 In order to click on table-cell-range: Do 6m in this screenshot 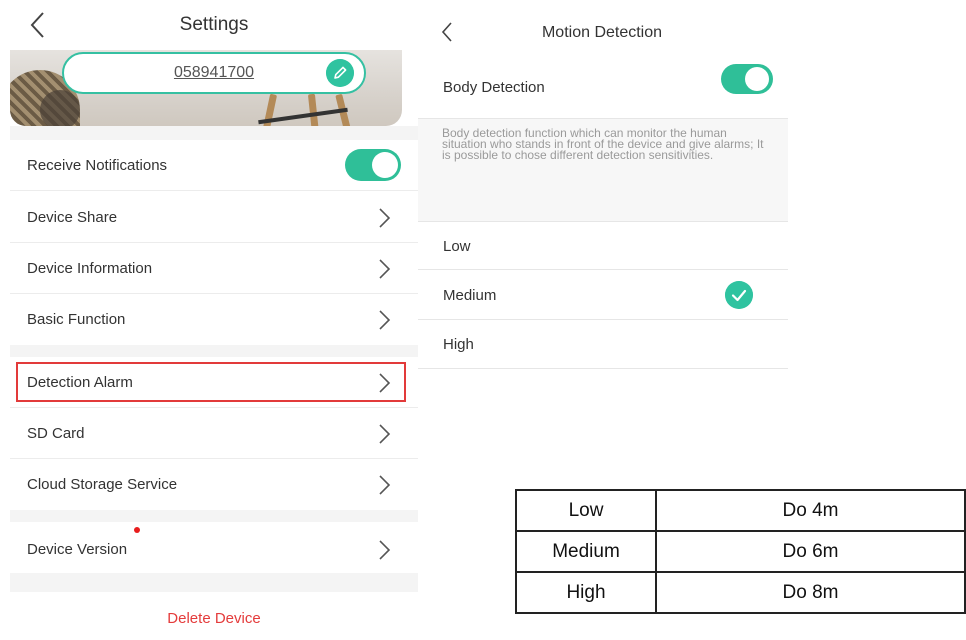, I will do `click(810, 551)`.